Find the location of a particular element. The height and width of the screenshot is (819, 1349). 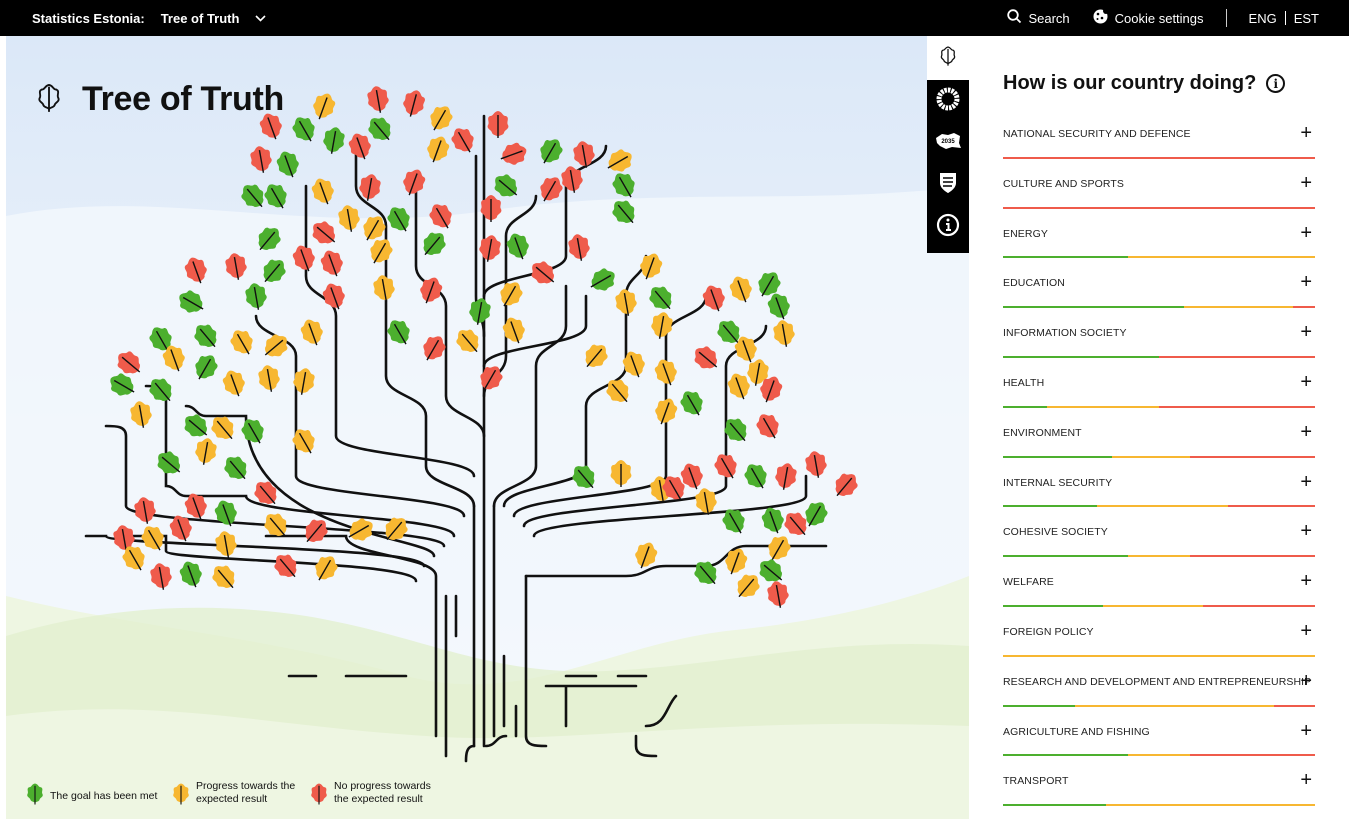

category-row: EDUCATION + is located at coordinates (1159, 283).